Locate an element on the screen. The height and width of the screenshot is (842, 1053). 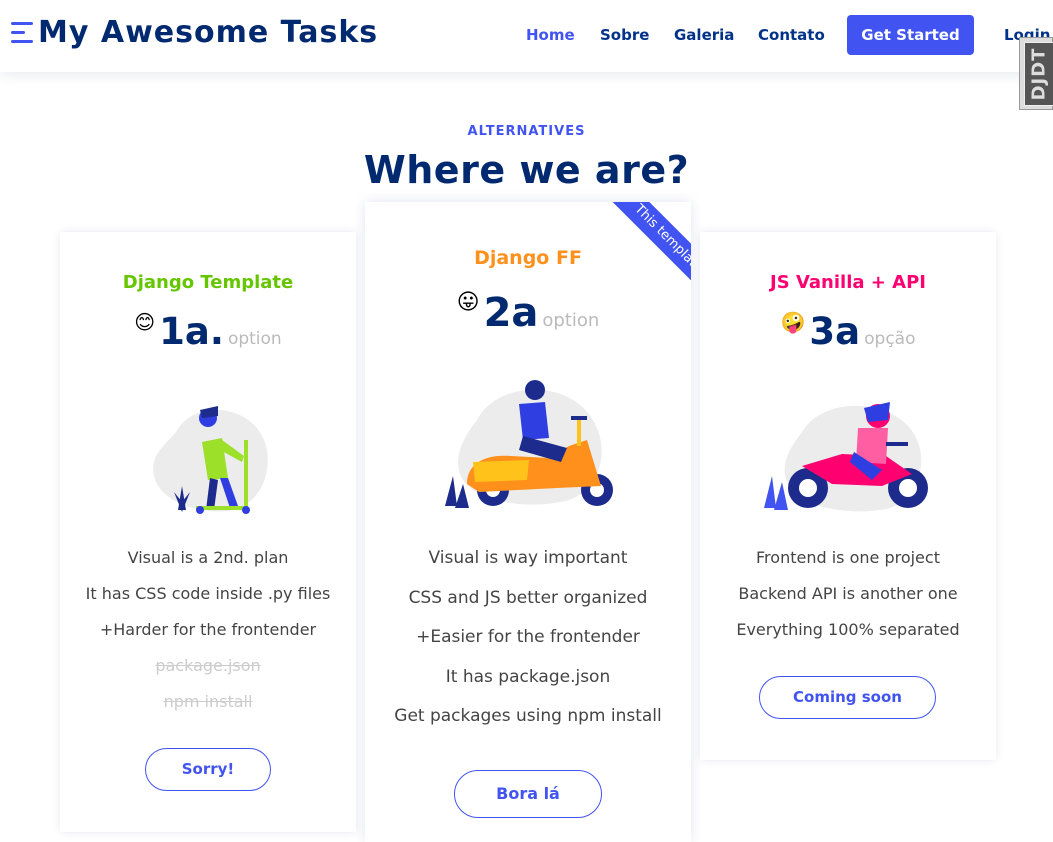
feature-item: It has package.json is located at coordinates (528, 677).